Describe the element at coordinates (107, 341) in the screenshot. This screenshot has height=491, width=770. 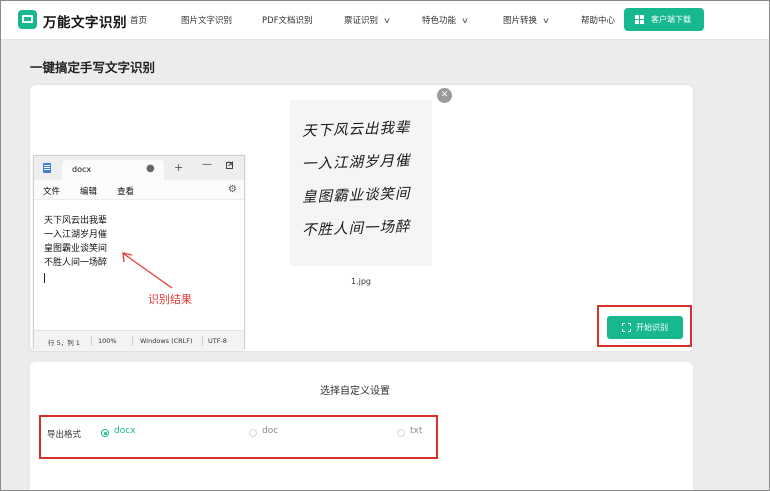
I see `status-zoom: 100%` at that location.